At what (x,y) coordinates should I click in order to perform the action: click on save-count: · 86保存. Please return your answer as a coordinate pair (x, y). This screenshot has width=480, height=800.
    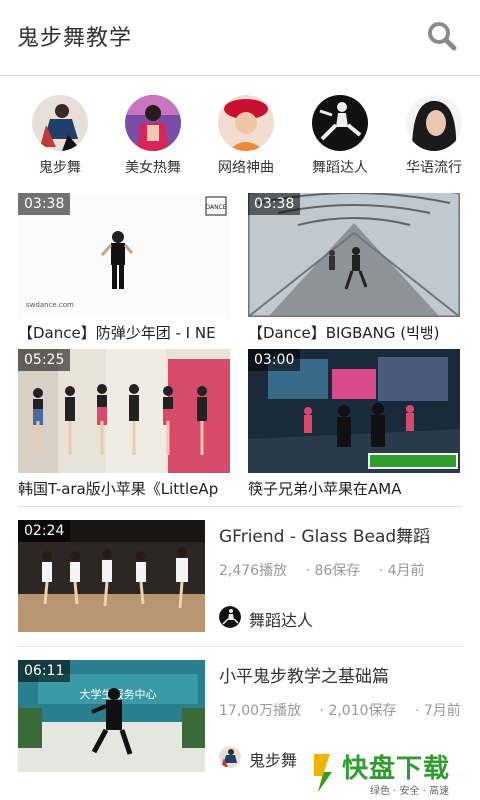
    Looking at the image, I should click on (333, 571).